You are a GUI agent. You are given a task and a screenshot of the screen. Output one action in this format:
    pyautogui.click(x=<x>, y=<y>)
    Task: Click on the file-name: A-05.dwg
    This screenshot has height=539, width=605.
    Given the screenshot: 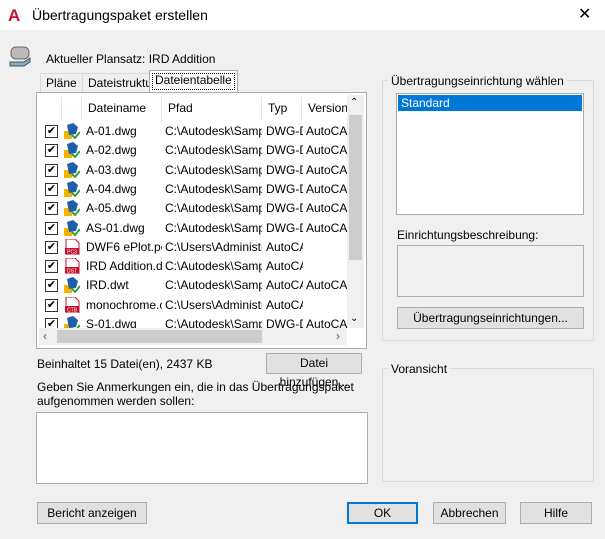 What is the action you would take?
    pyautogui.click(x=111, y=208)
    